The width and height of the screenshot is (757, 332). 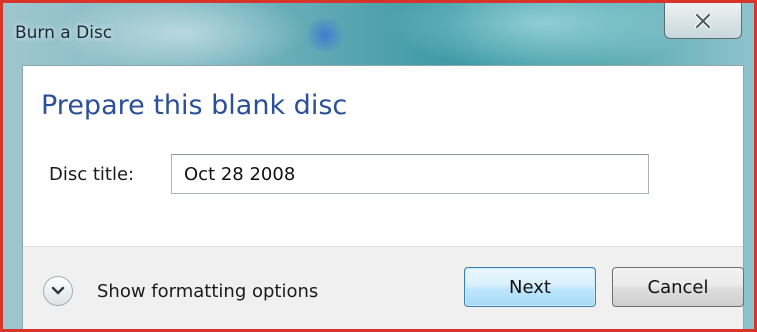 I want to click on disc-title-input, so click(x=410, y=174).